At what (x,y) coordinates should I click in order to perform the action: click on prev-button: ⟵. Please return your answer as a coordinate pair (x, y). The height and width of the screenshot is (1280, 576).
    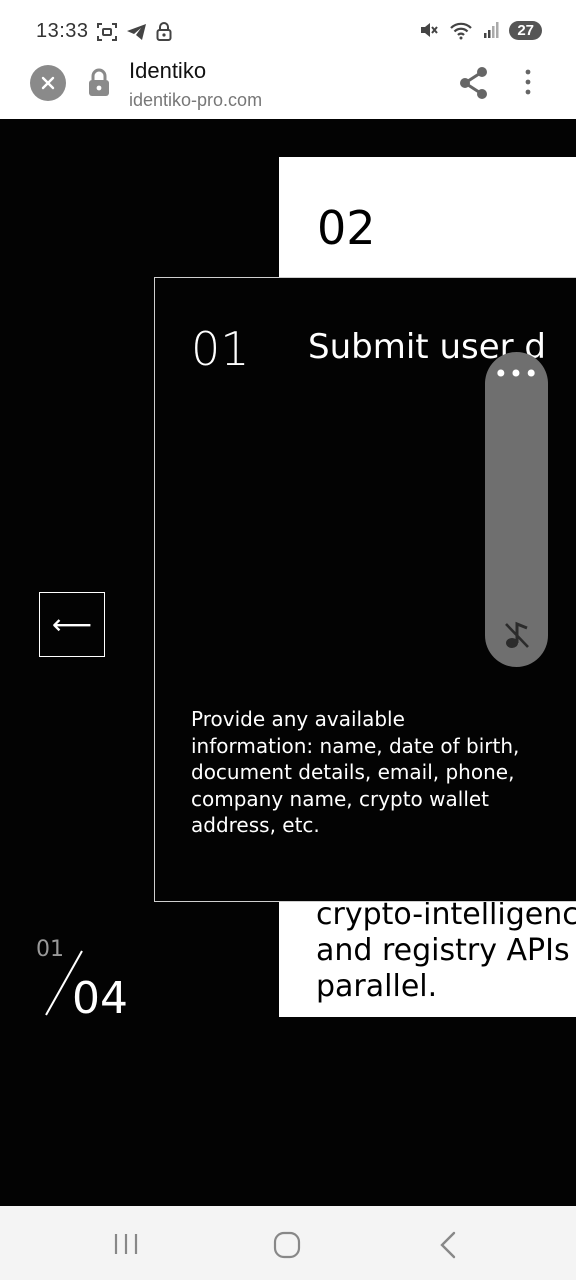
    Looking at the image, I should click on (72, 624).